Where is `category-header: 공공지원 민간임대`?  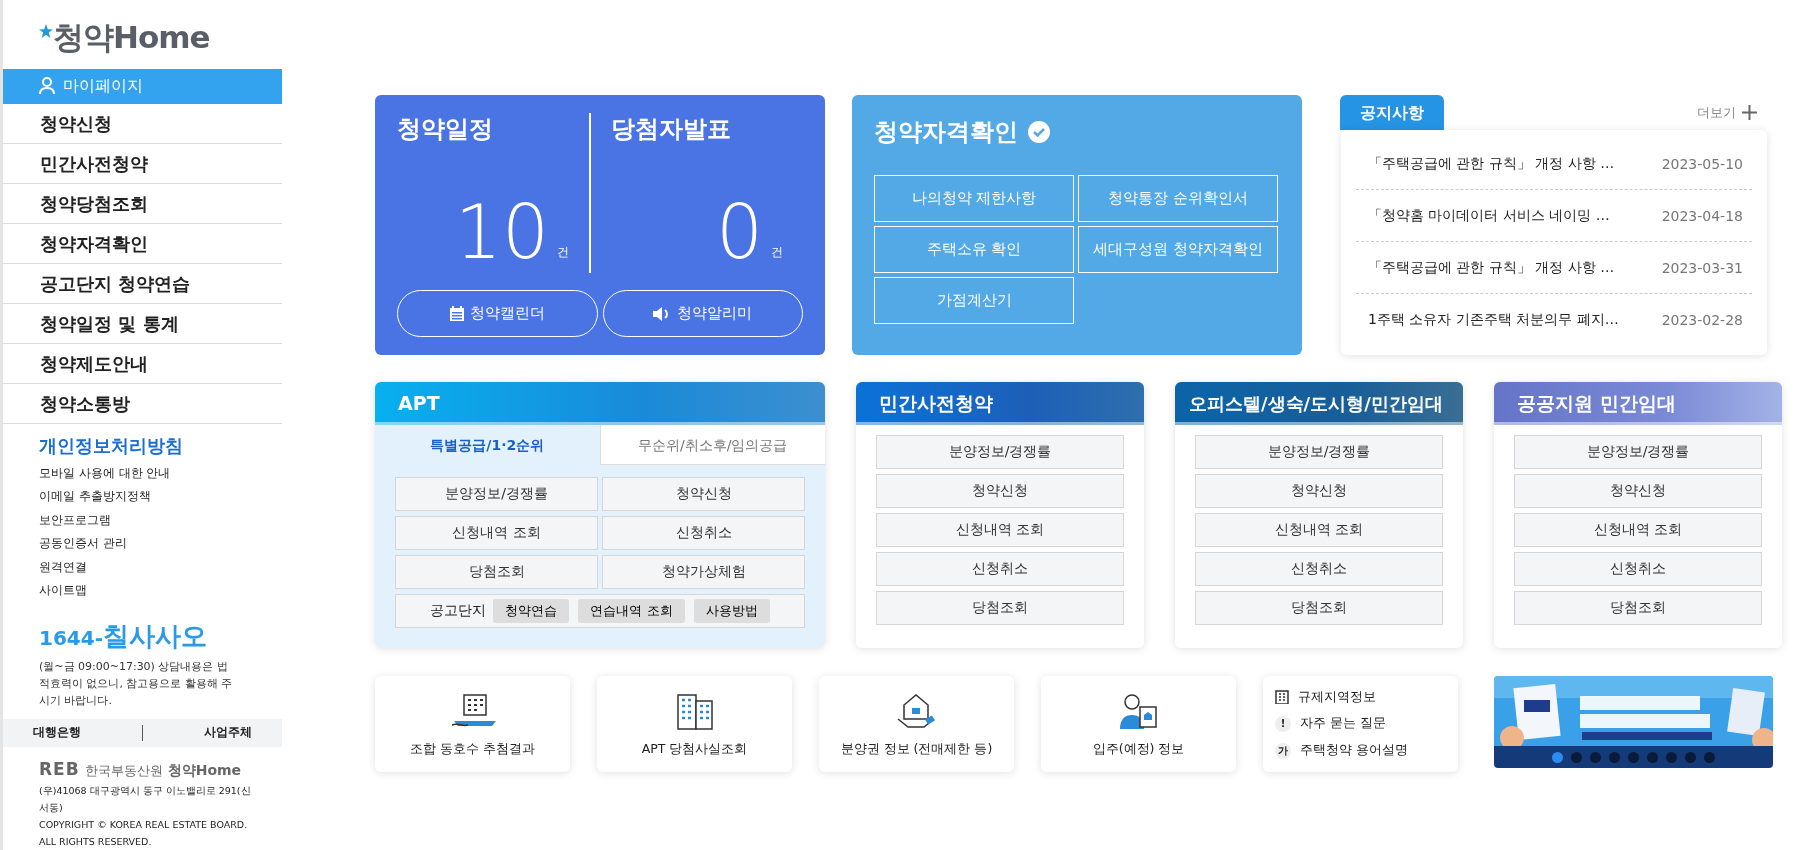 category-header: 공공지원 민간임대 is located at coordinates (1638, 403).